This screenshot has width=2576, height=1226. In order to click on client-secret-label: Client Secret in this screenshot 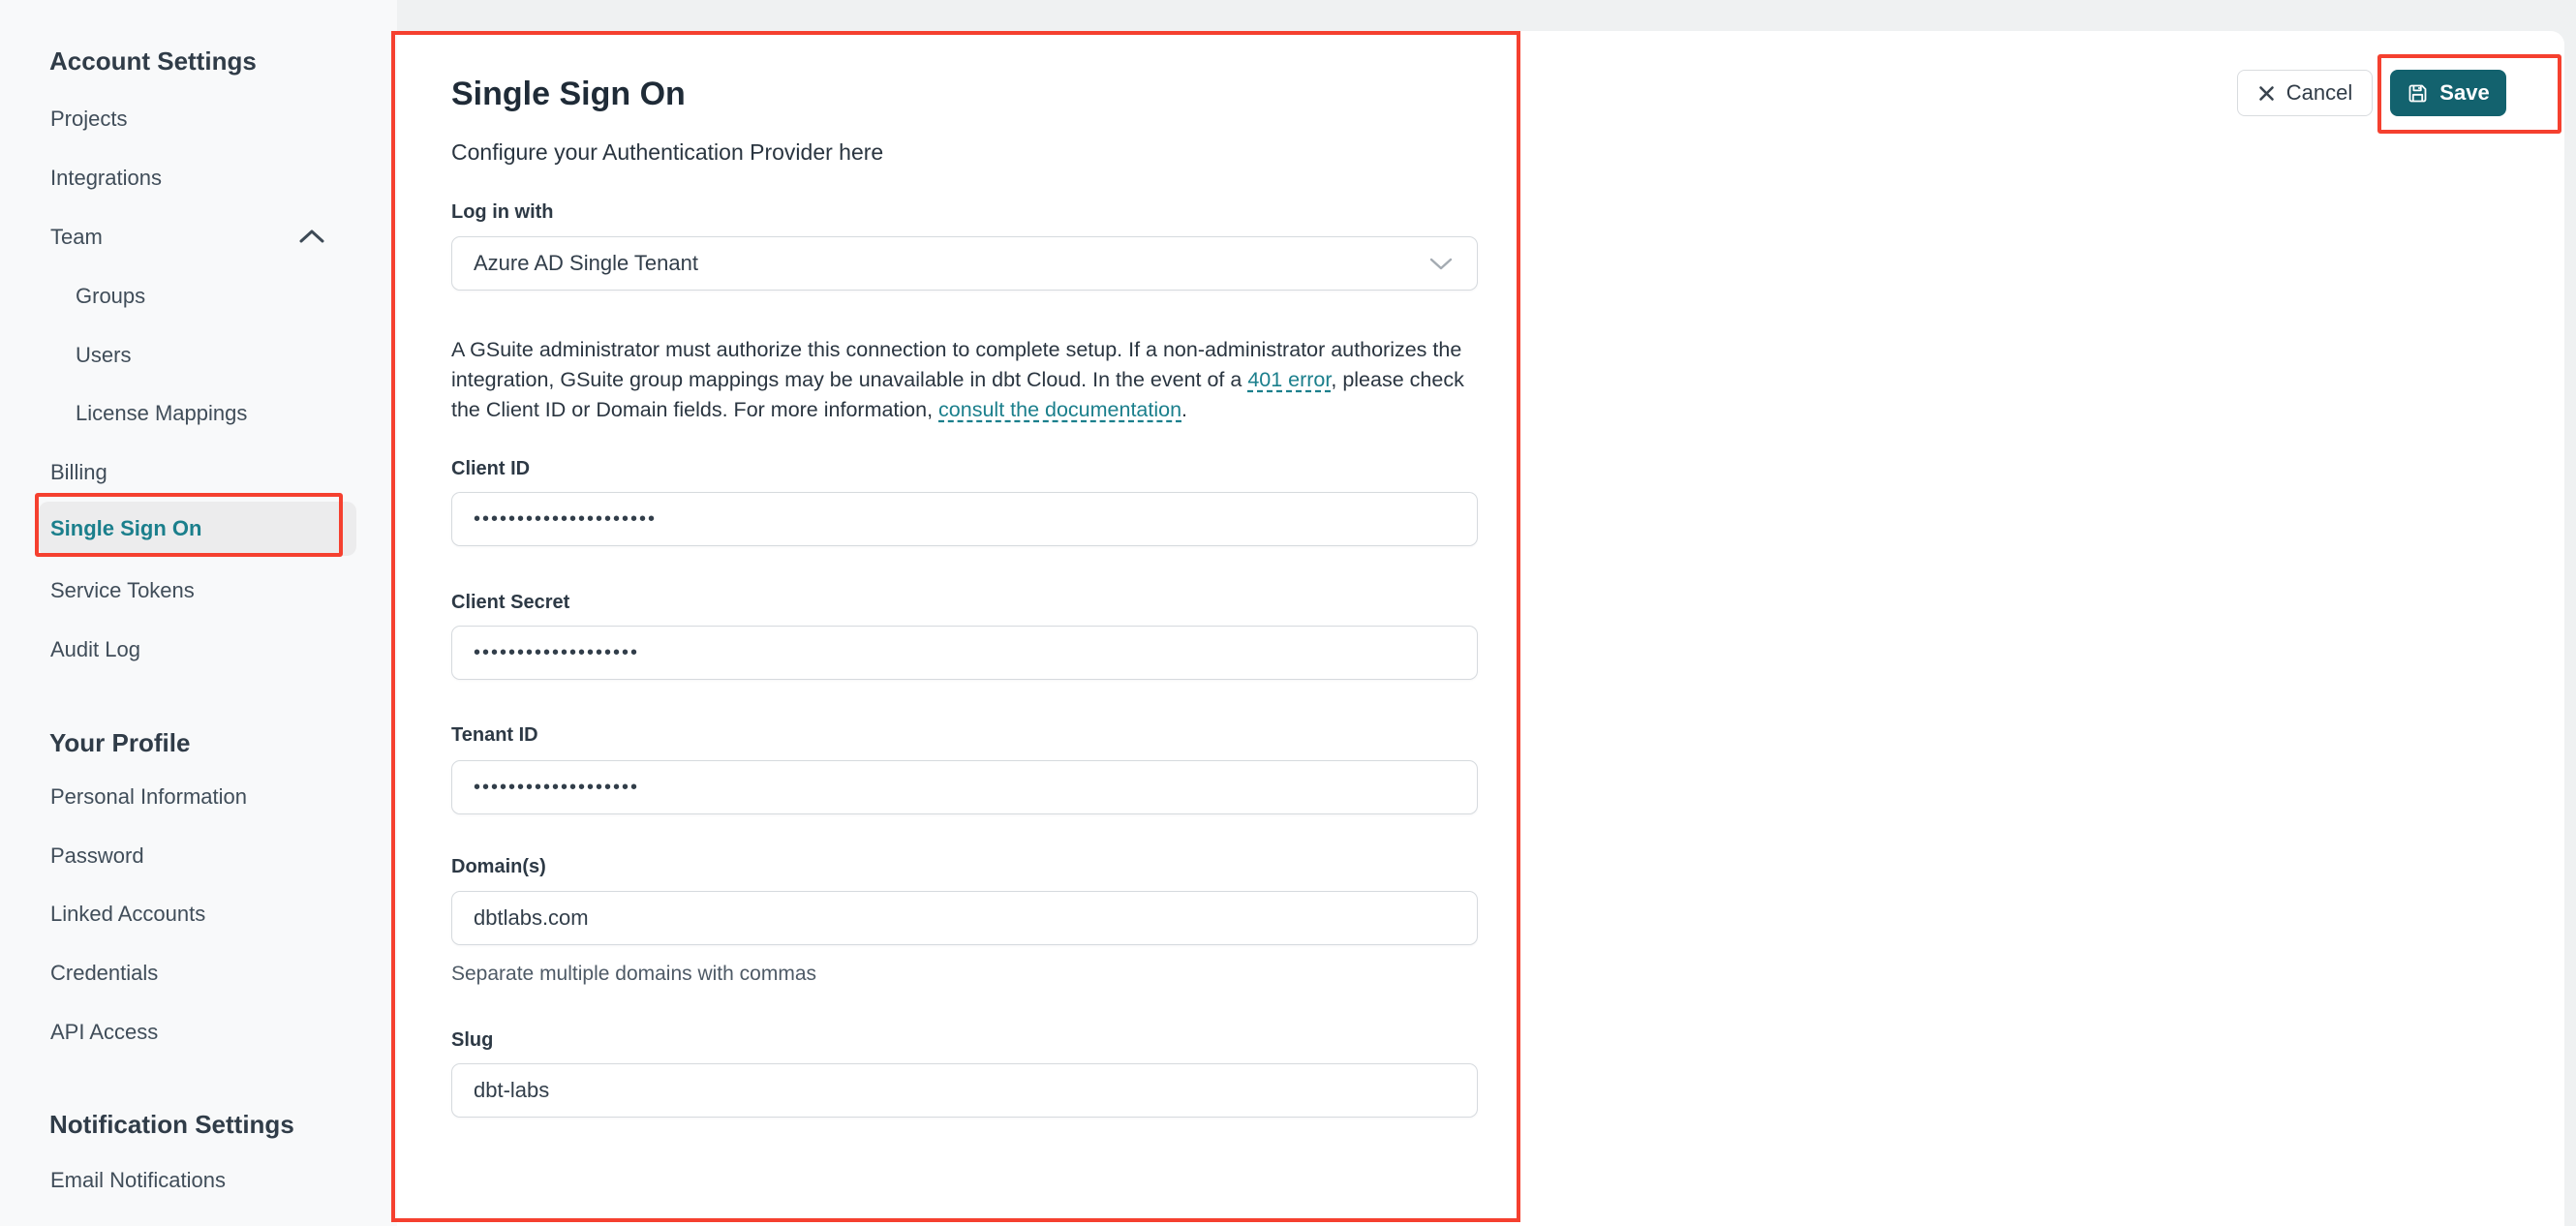, I will do `click(510, 602)`.